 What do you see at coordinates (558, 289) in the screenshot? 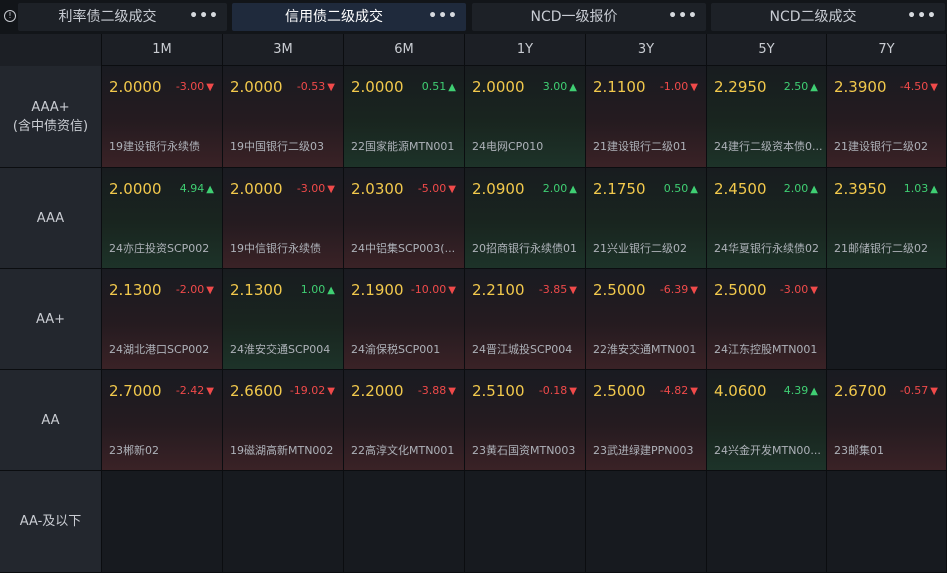
I see `change-value: -3.85 ▼` at bounding box center [558, 289].